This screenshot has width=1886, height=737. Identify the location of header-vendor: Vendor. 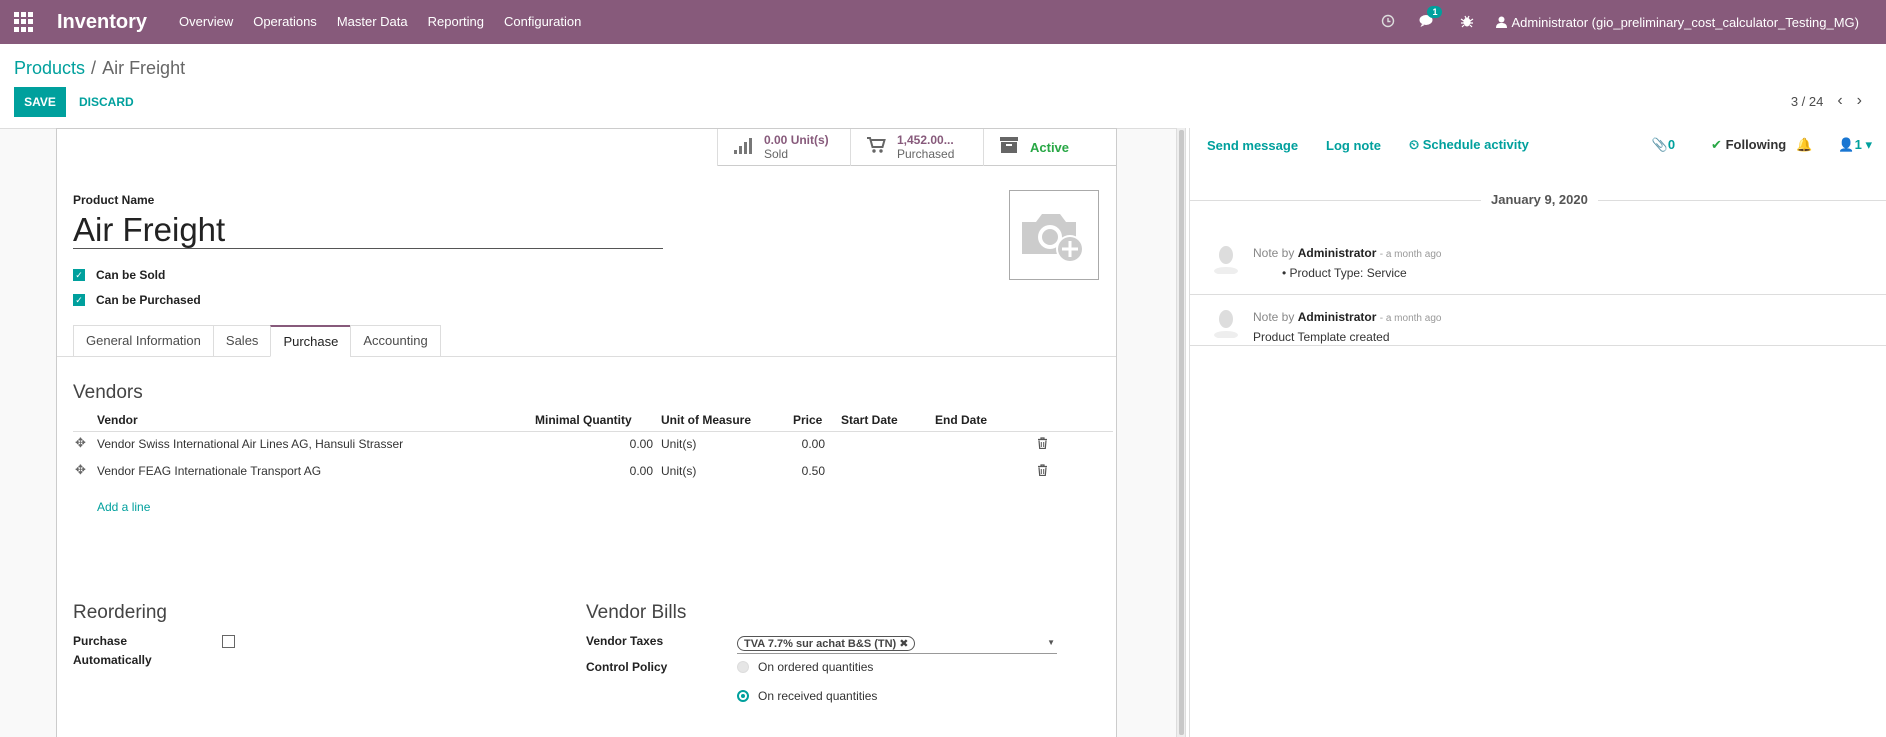
(117, 420).